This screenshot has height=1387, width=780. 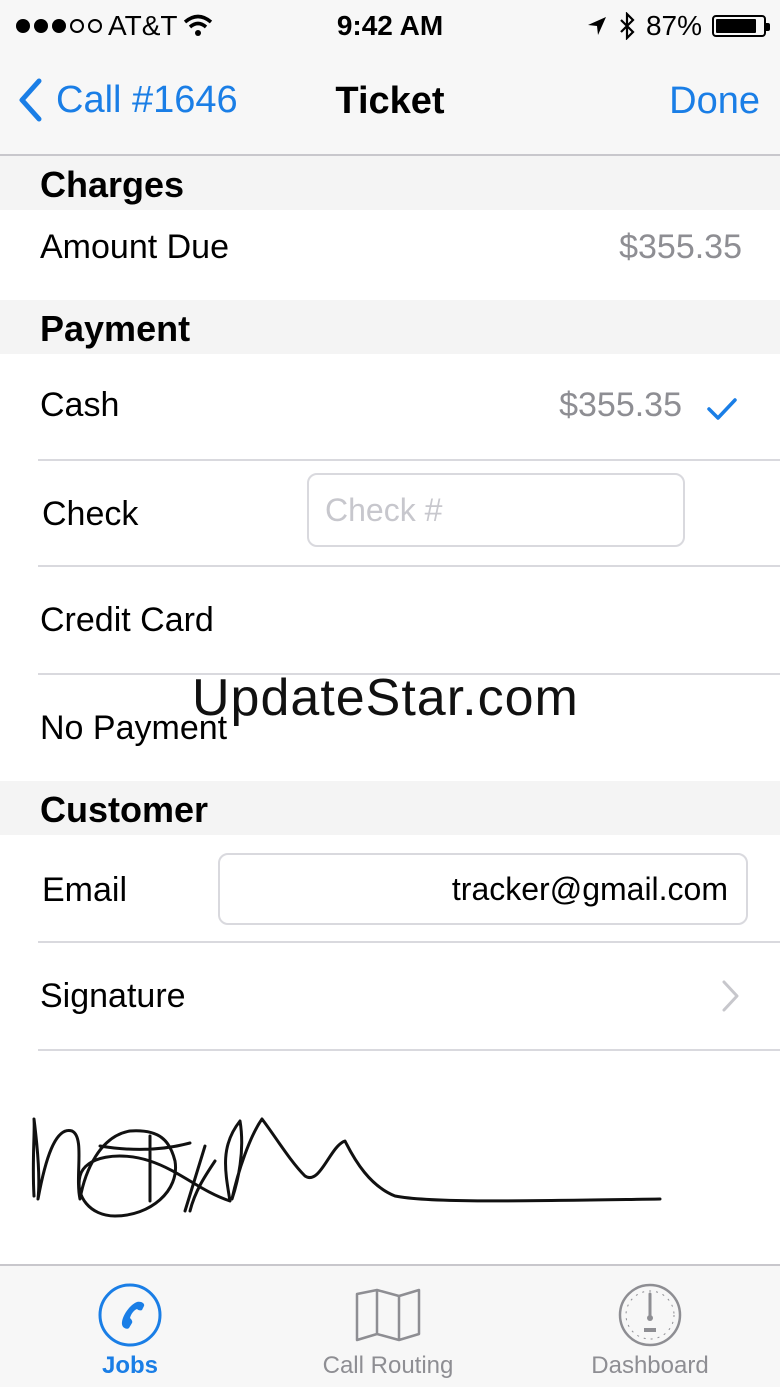 What do you see at coordinates (390, 996) in the screenshot?
I see `signature-row: Signature` at bounding box center [390, 996].